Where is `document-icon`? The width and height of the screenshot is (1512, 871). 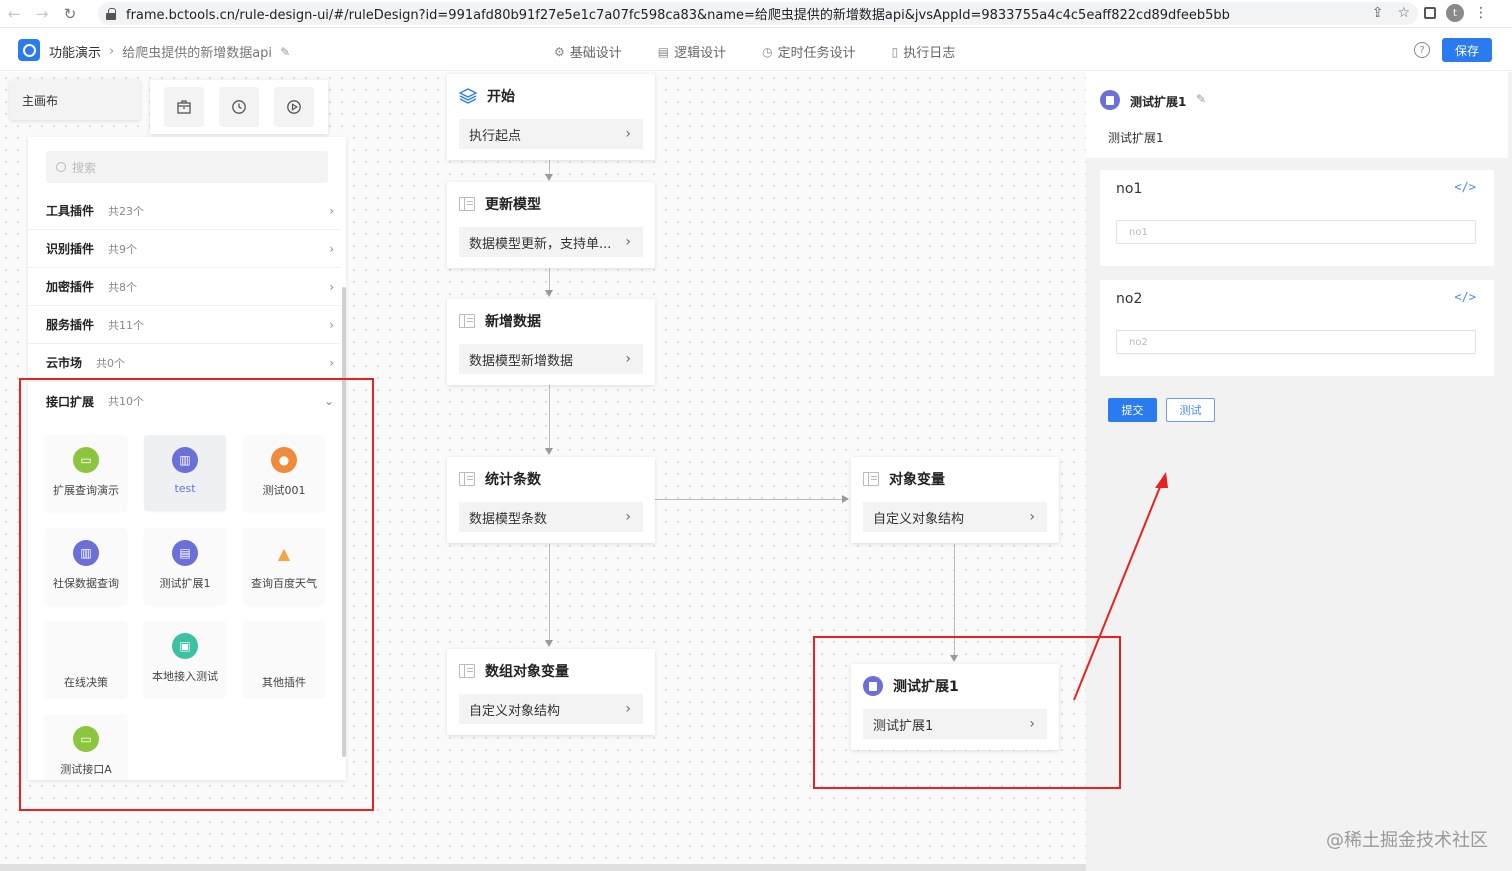 document-icon is located at coordinates (1110, 100).